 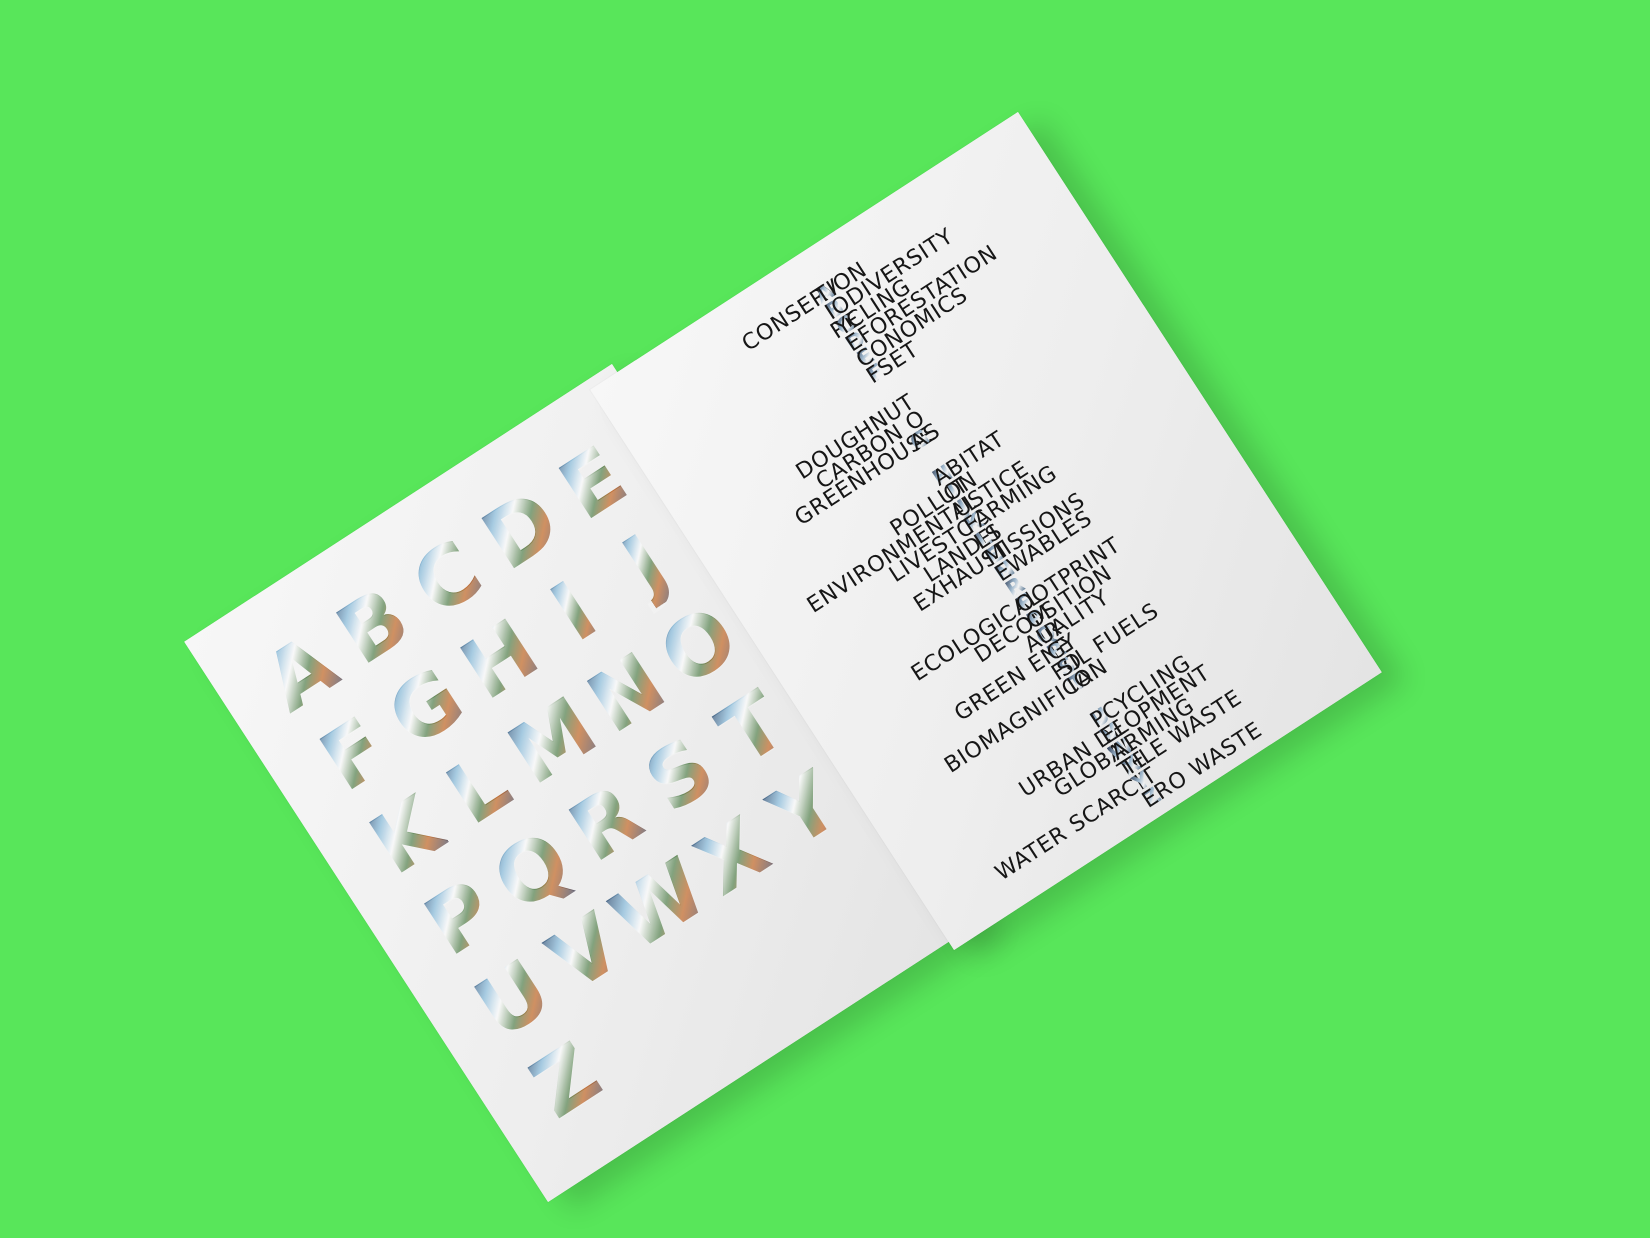 What do you see at coordinates (805, 810) in the screenshot?
I see `alphabet-letter: Y` at bounding box center [805, 810].